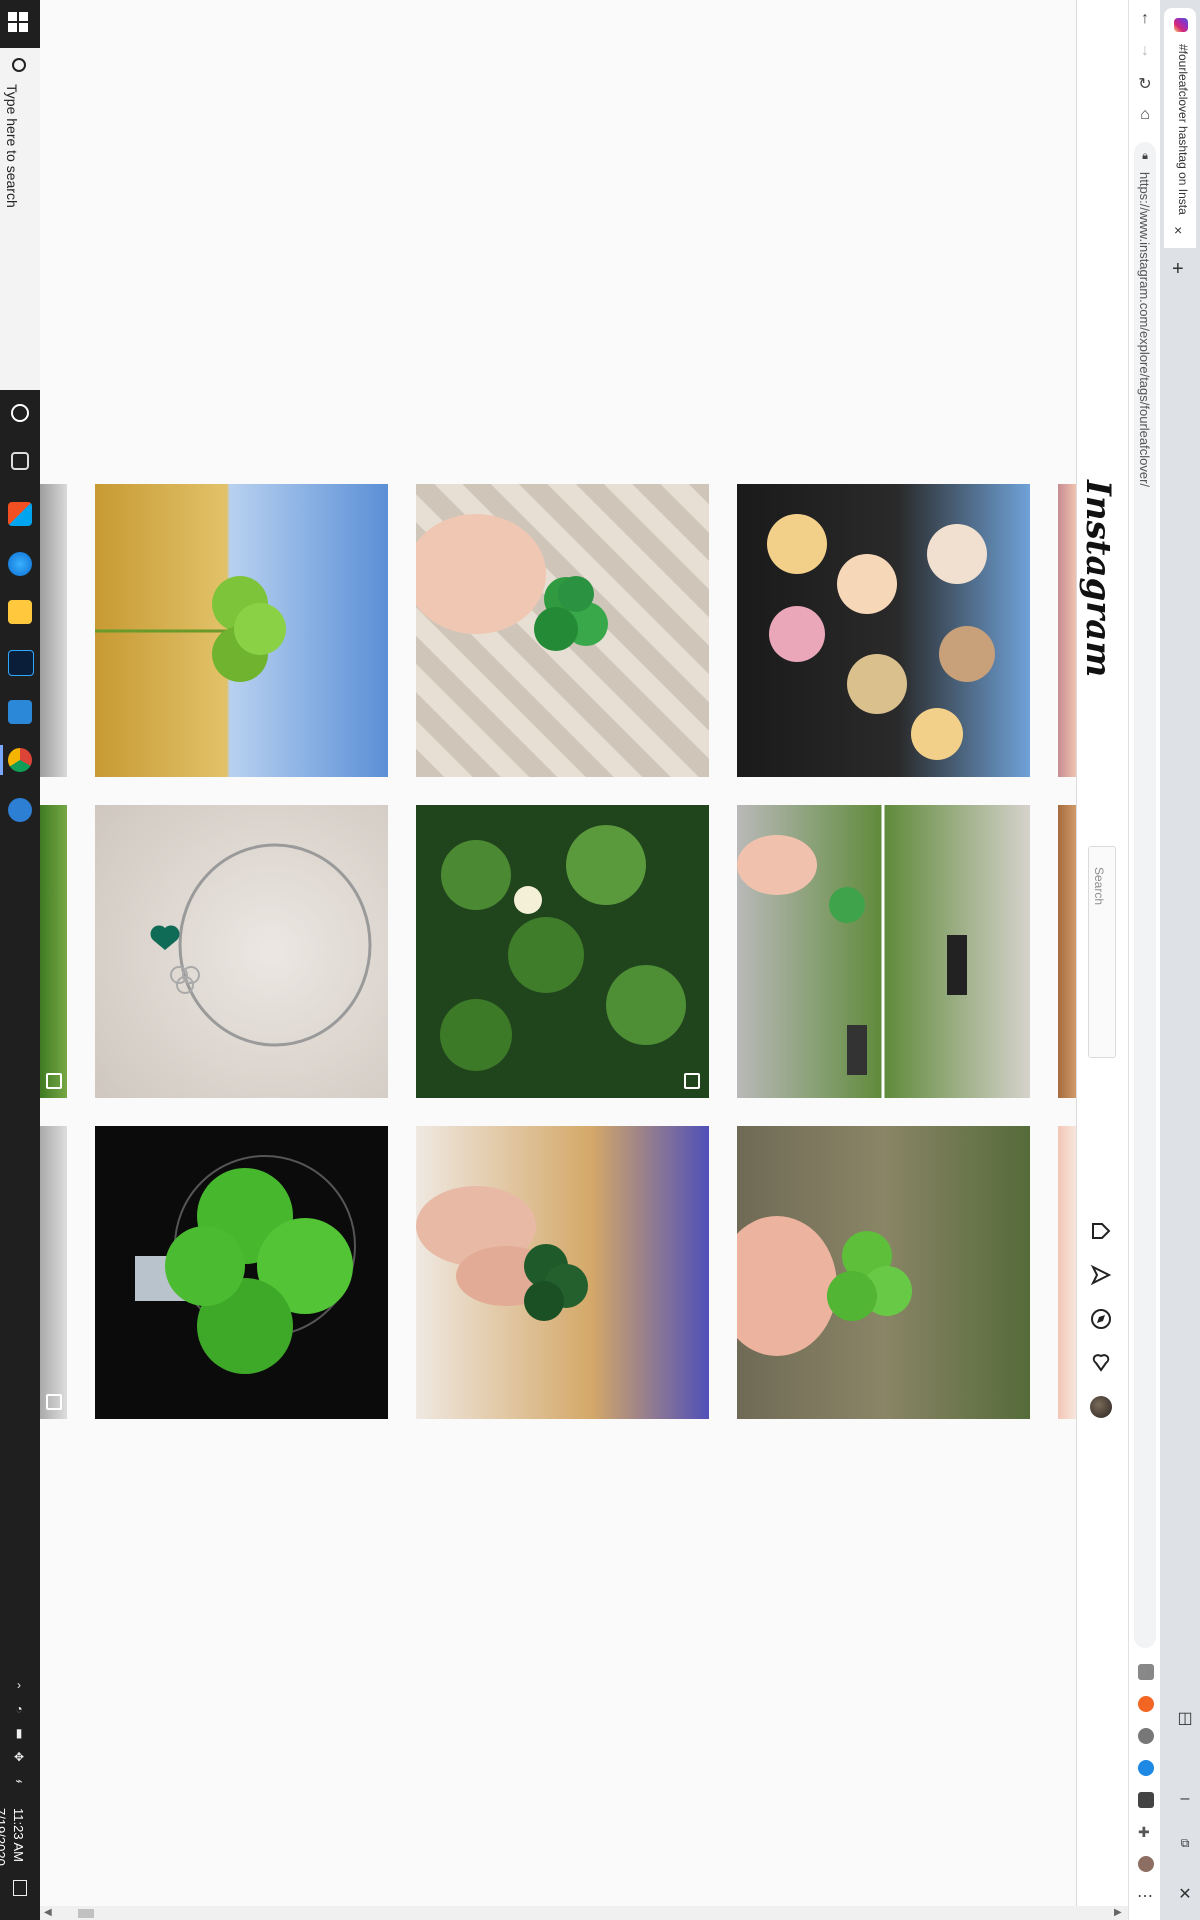  I want to click on windows-start-icon, so click(20, 24).